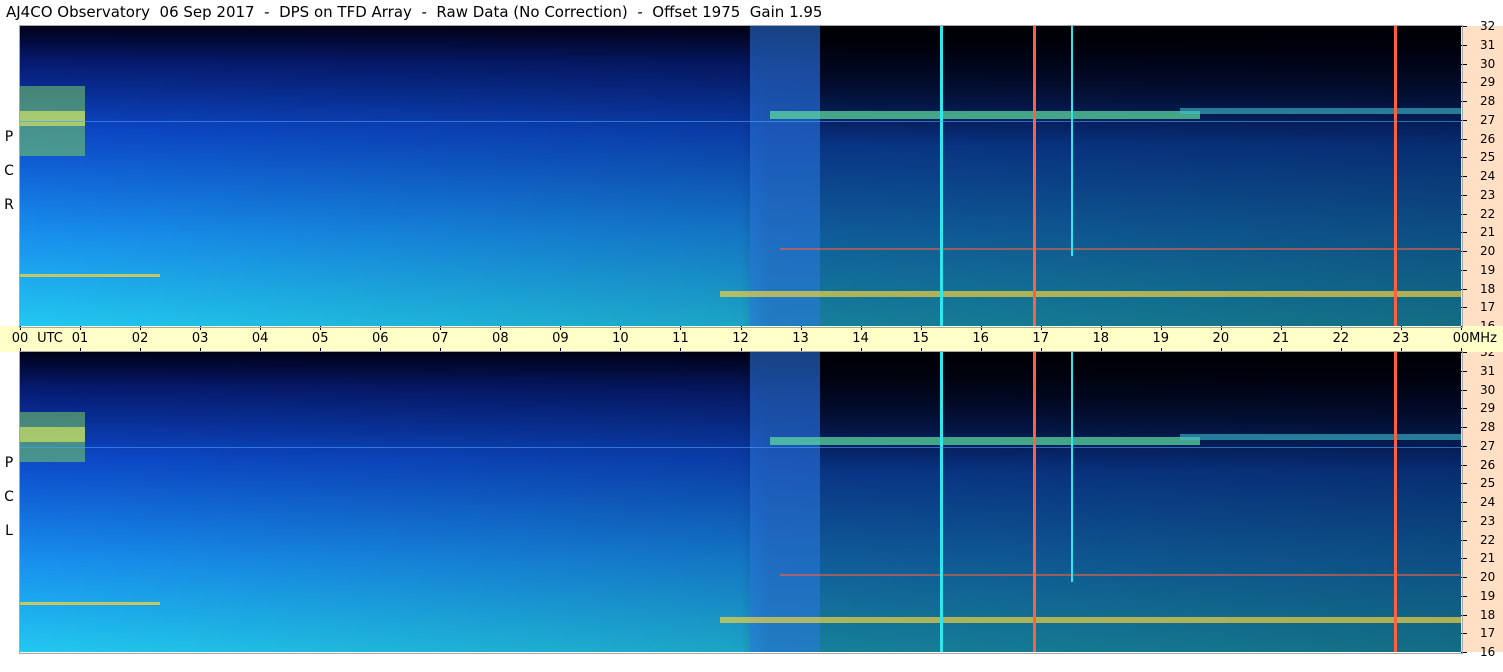 The image size is (1503, 672). Describe the element at coordinates (1488, 213) in the screenshot. I see `frequency-tick-label: 22` at that location.